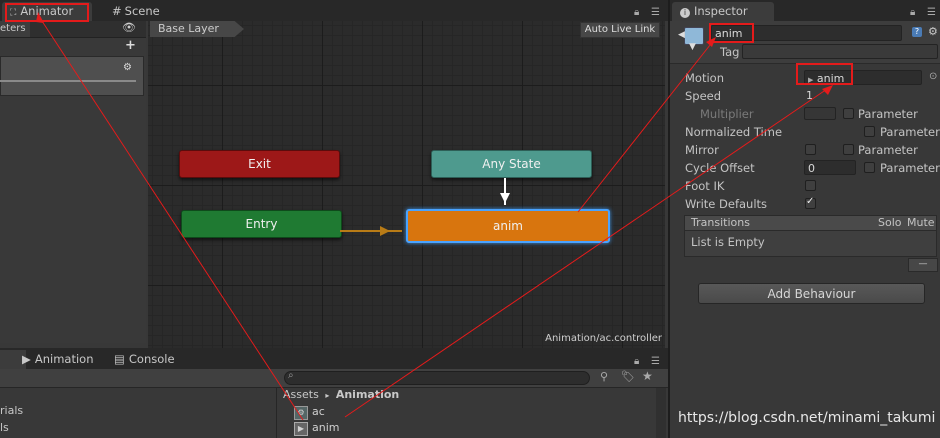 The width and height of the screenshot is (940, 438). Describe the element at coordinates (810, 223) in the screenshot. I see `transitions-header: Transitions Solo Mute` at that location.